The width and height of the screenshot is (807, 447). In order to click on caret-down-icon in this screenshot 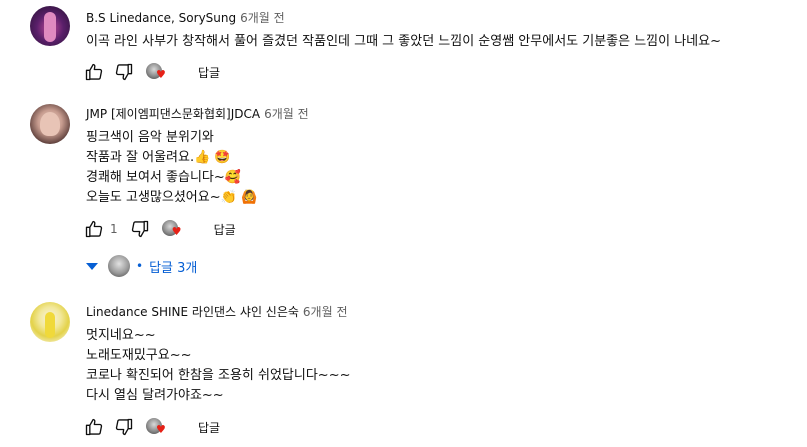, I will do `click(92, 266)`.